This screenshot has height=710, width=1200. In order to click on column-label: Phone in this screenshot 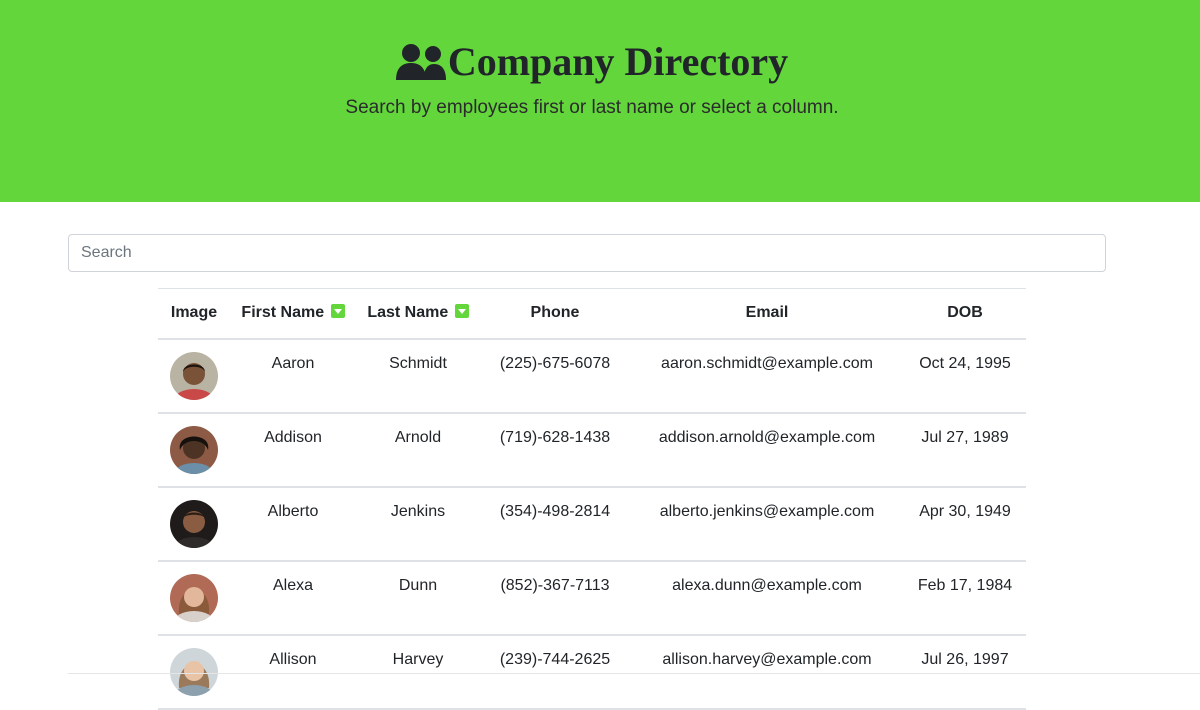, I will do `click(555, 313)`.